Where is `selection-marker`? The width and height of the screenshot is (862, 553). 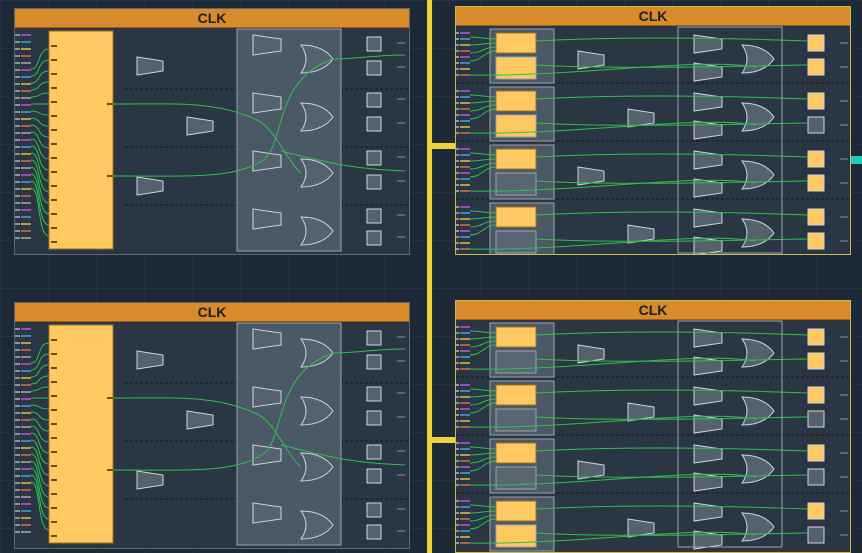
selection-marker is located at coordinates (856, 160).